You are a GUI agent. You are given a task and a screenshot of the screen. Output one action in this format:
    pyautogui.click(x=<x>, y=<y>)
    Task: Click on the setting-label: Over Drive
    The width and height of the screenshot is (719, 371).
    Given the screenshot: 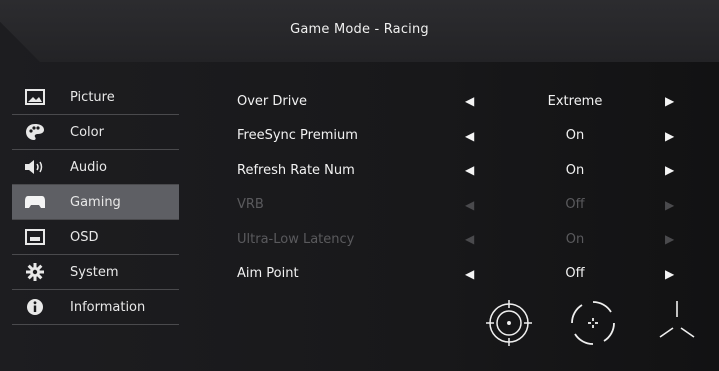 What is the action you would take?
    pyautogui.click(x=272, y=101)
    